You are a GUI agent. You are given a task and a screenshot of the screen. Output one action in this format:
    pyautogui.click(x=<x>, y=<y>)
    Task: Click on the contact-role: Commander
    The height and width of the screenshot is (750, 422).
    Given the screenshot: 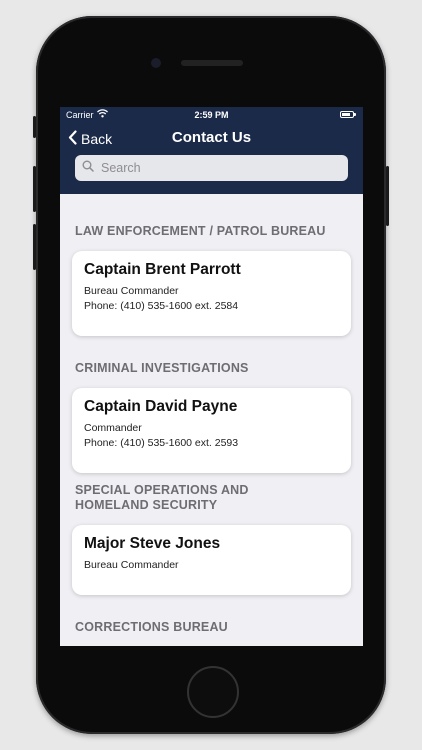 What is the action you would take?
    pyautogui.click(x=113, y=428)
    